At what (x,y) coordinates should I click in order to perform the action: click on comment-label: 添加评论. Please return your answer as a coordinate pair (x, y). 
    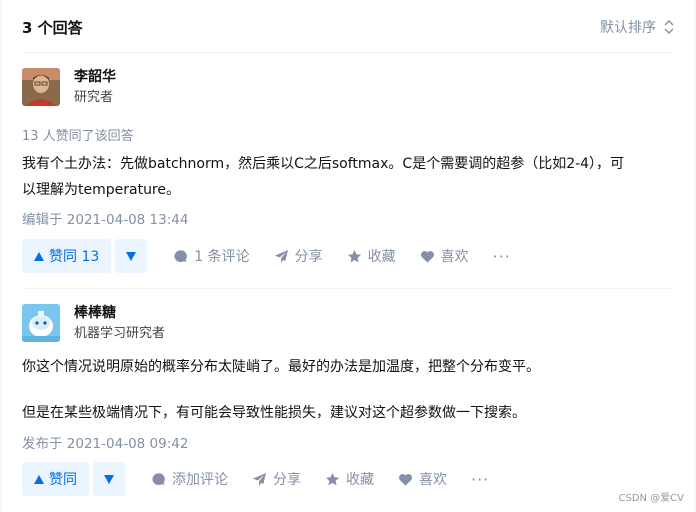
    Looking at the image, I should click on (200, 480).